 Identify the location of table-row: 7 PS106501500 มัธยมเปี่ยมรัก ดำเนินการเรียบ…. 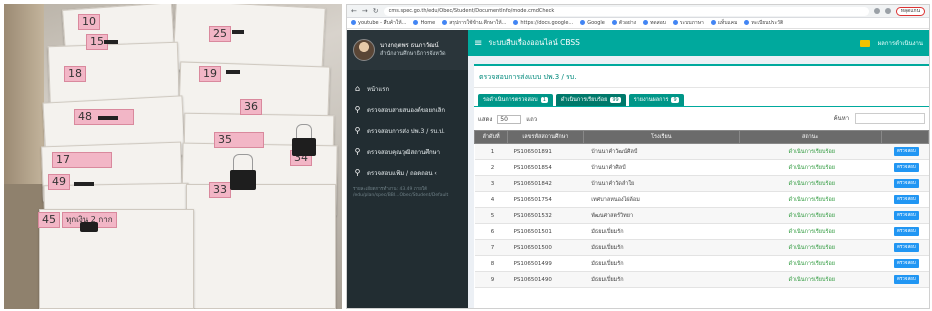
(701, 247).